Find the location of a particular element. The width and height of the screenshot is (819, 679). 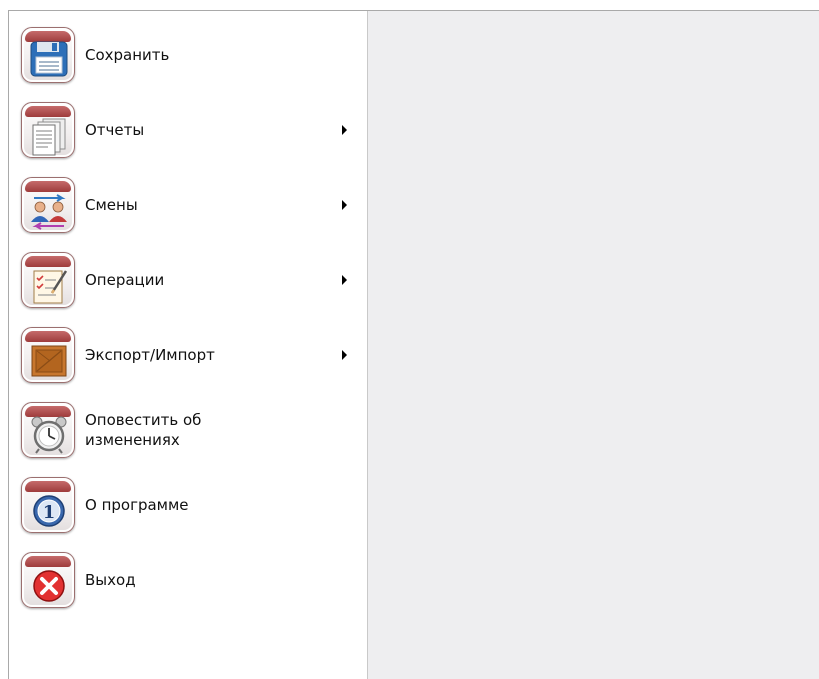

menu-item-operations: Операции is located at coordinates (189, 280).